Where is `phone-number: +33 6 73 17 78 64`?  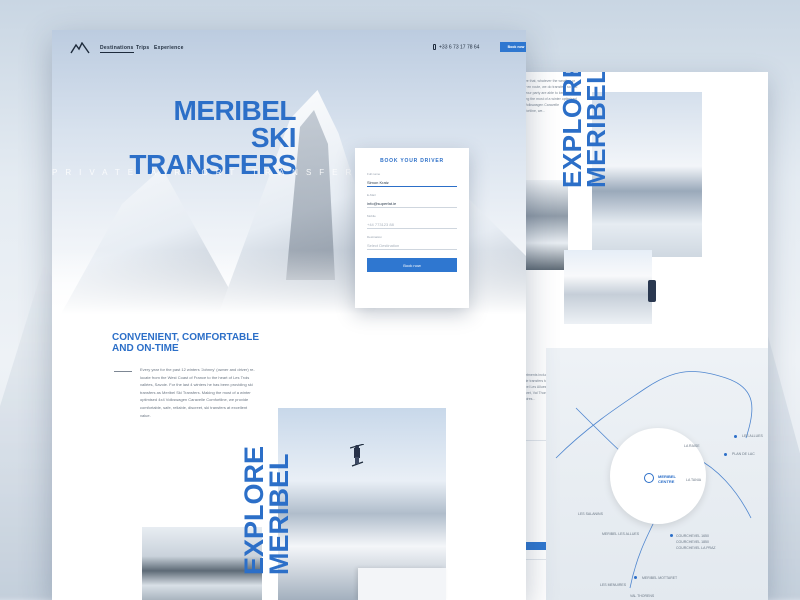
phone-number: +33 6 73 17 78 64 is located at coordinates (459, 47).